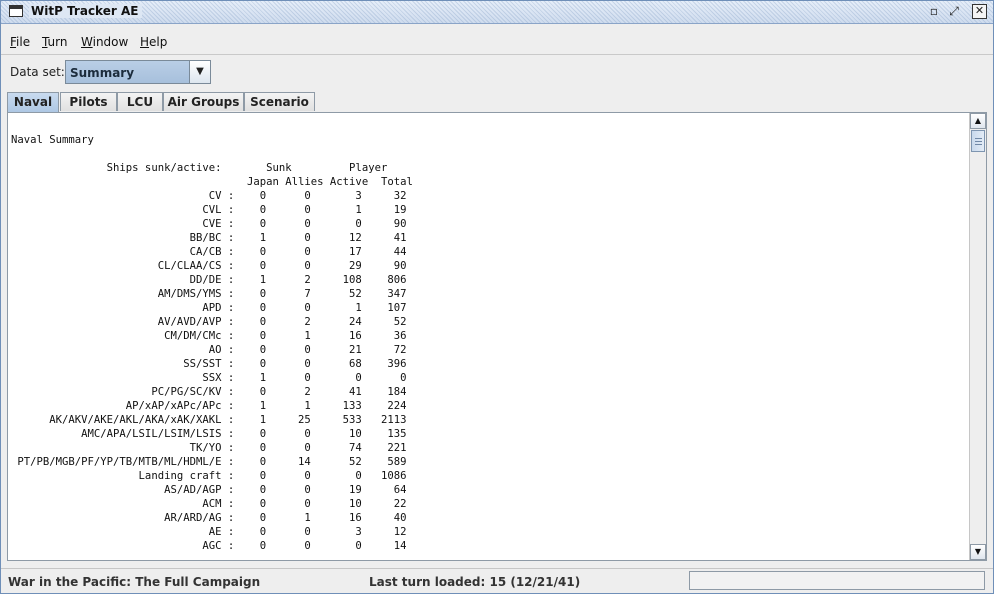  I want to click on tab-pilots: Pilots, so click(88, 101).